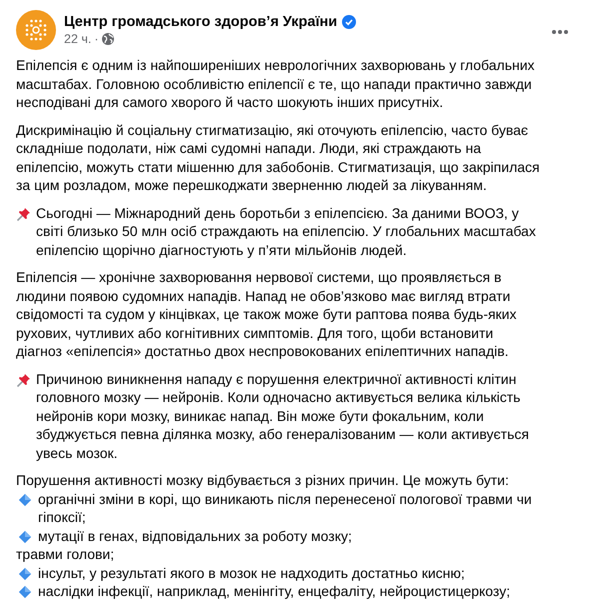  What do you see at coordinates (285, 508) in the screenshot?
I see `list-item: органічні зміни в корі, що виникають після перенесеної пологової травми чи гіпоксії;` at bounding box center [285, 508].